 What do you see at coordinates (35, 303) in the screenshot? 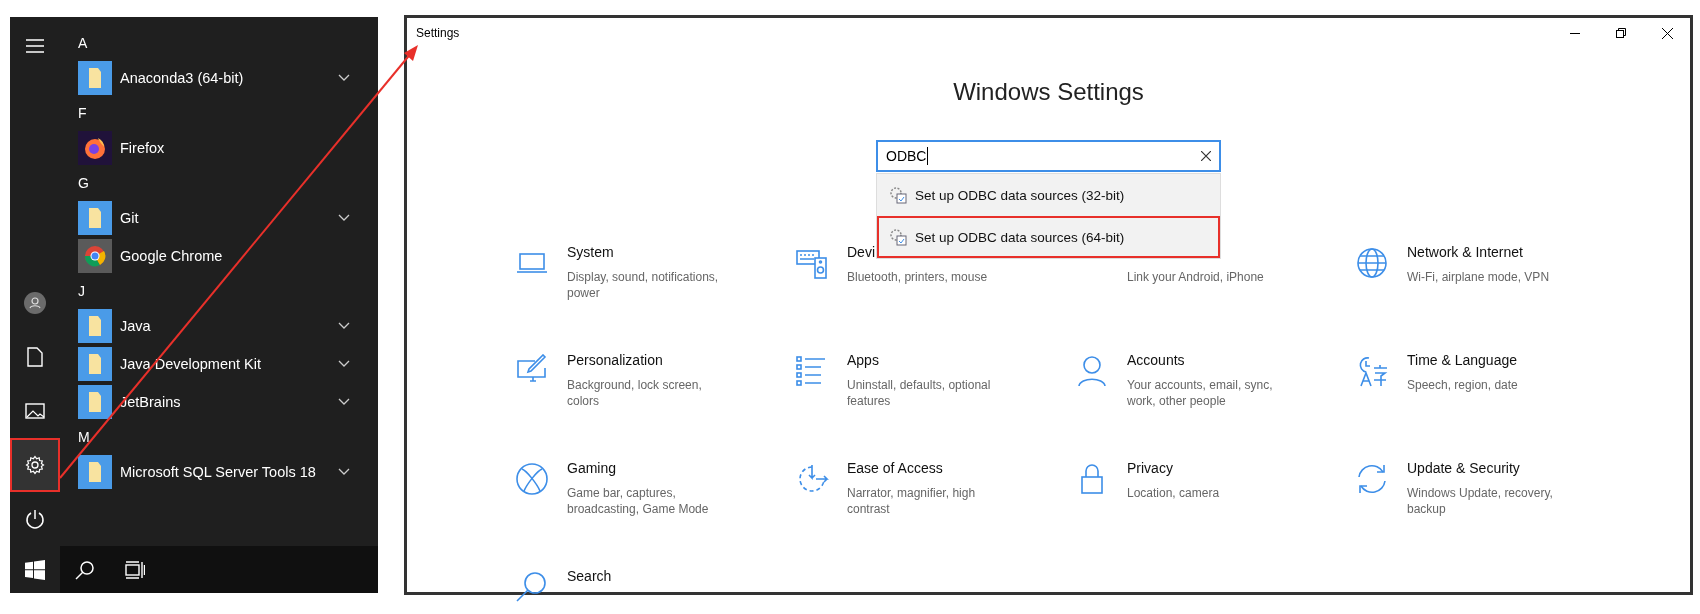
I see `avatar-icon` at bounding box center [35, 303].